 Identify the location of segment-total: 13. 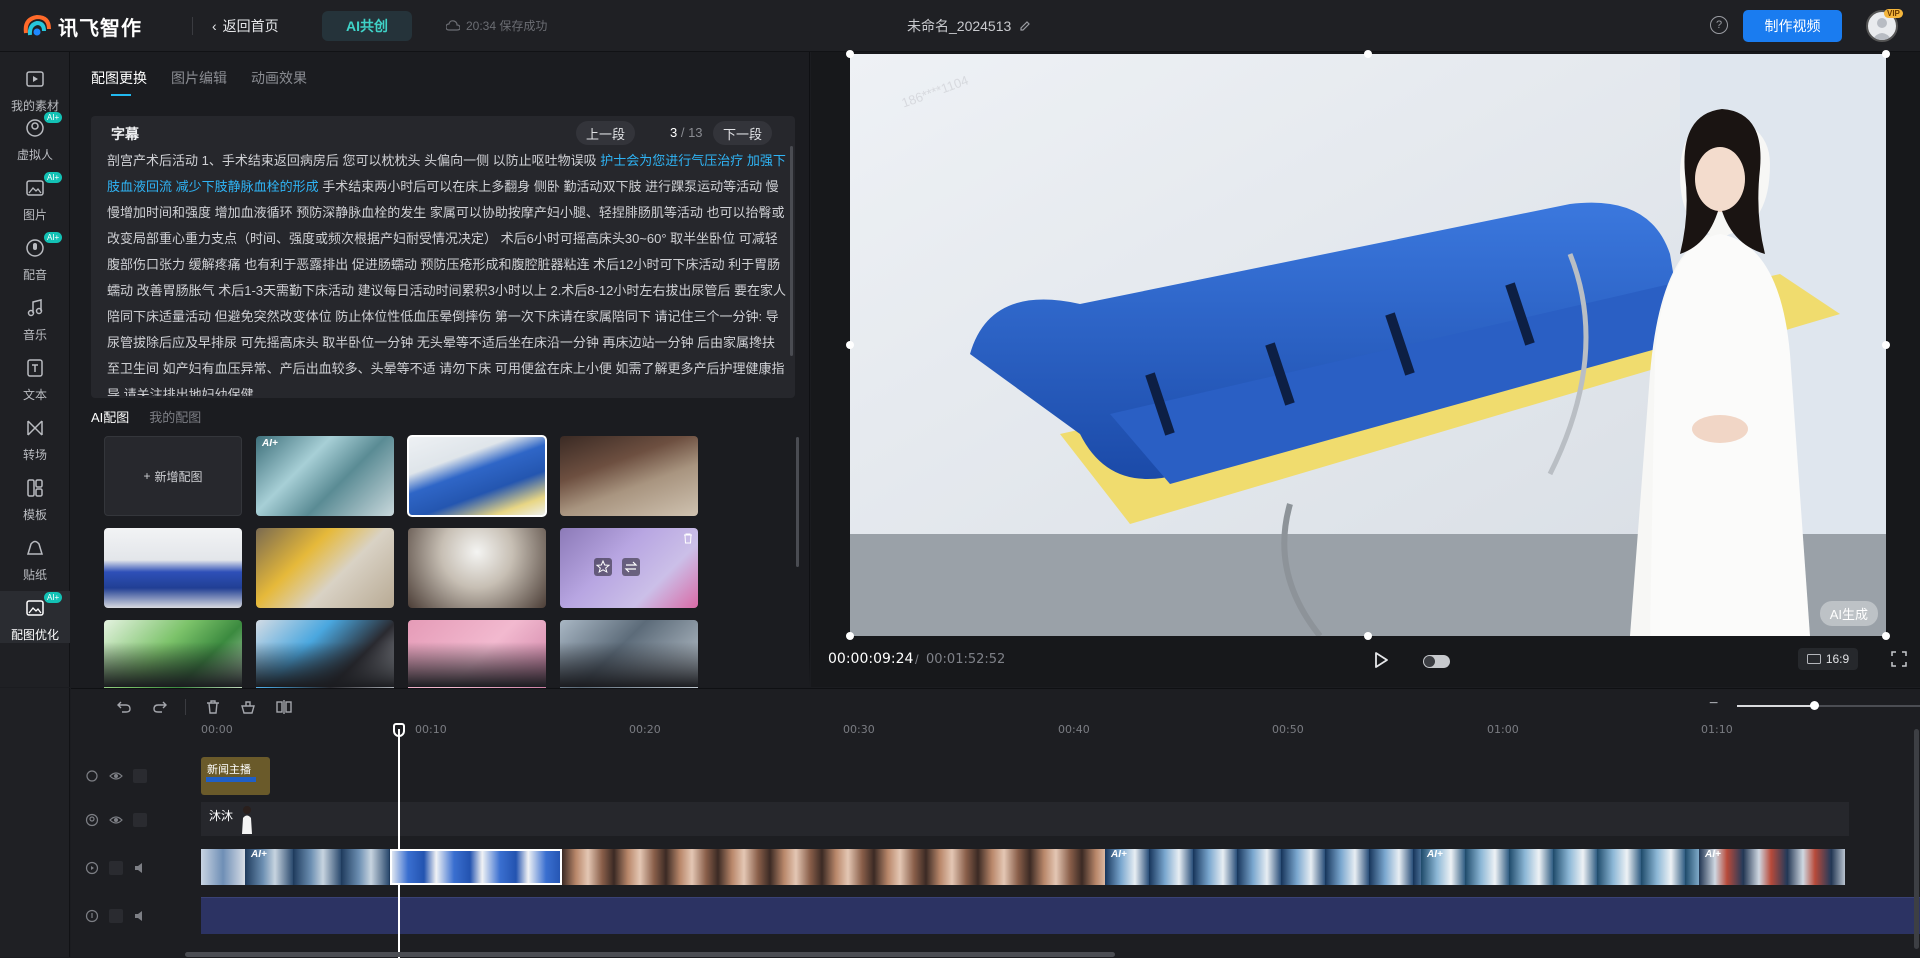
(695, 132).